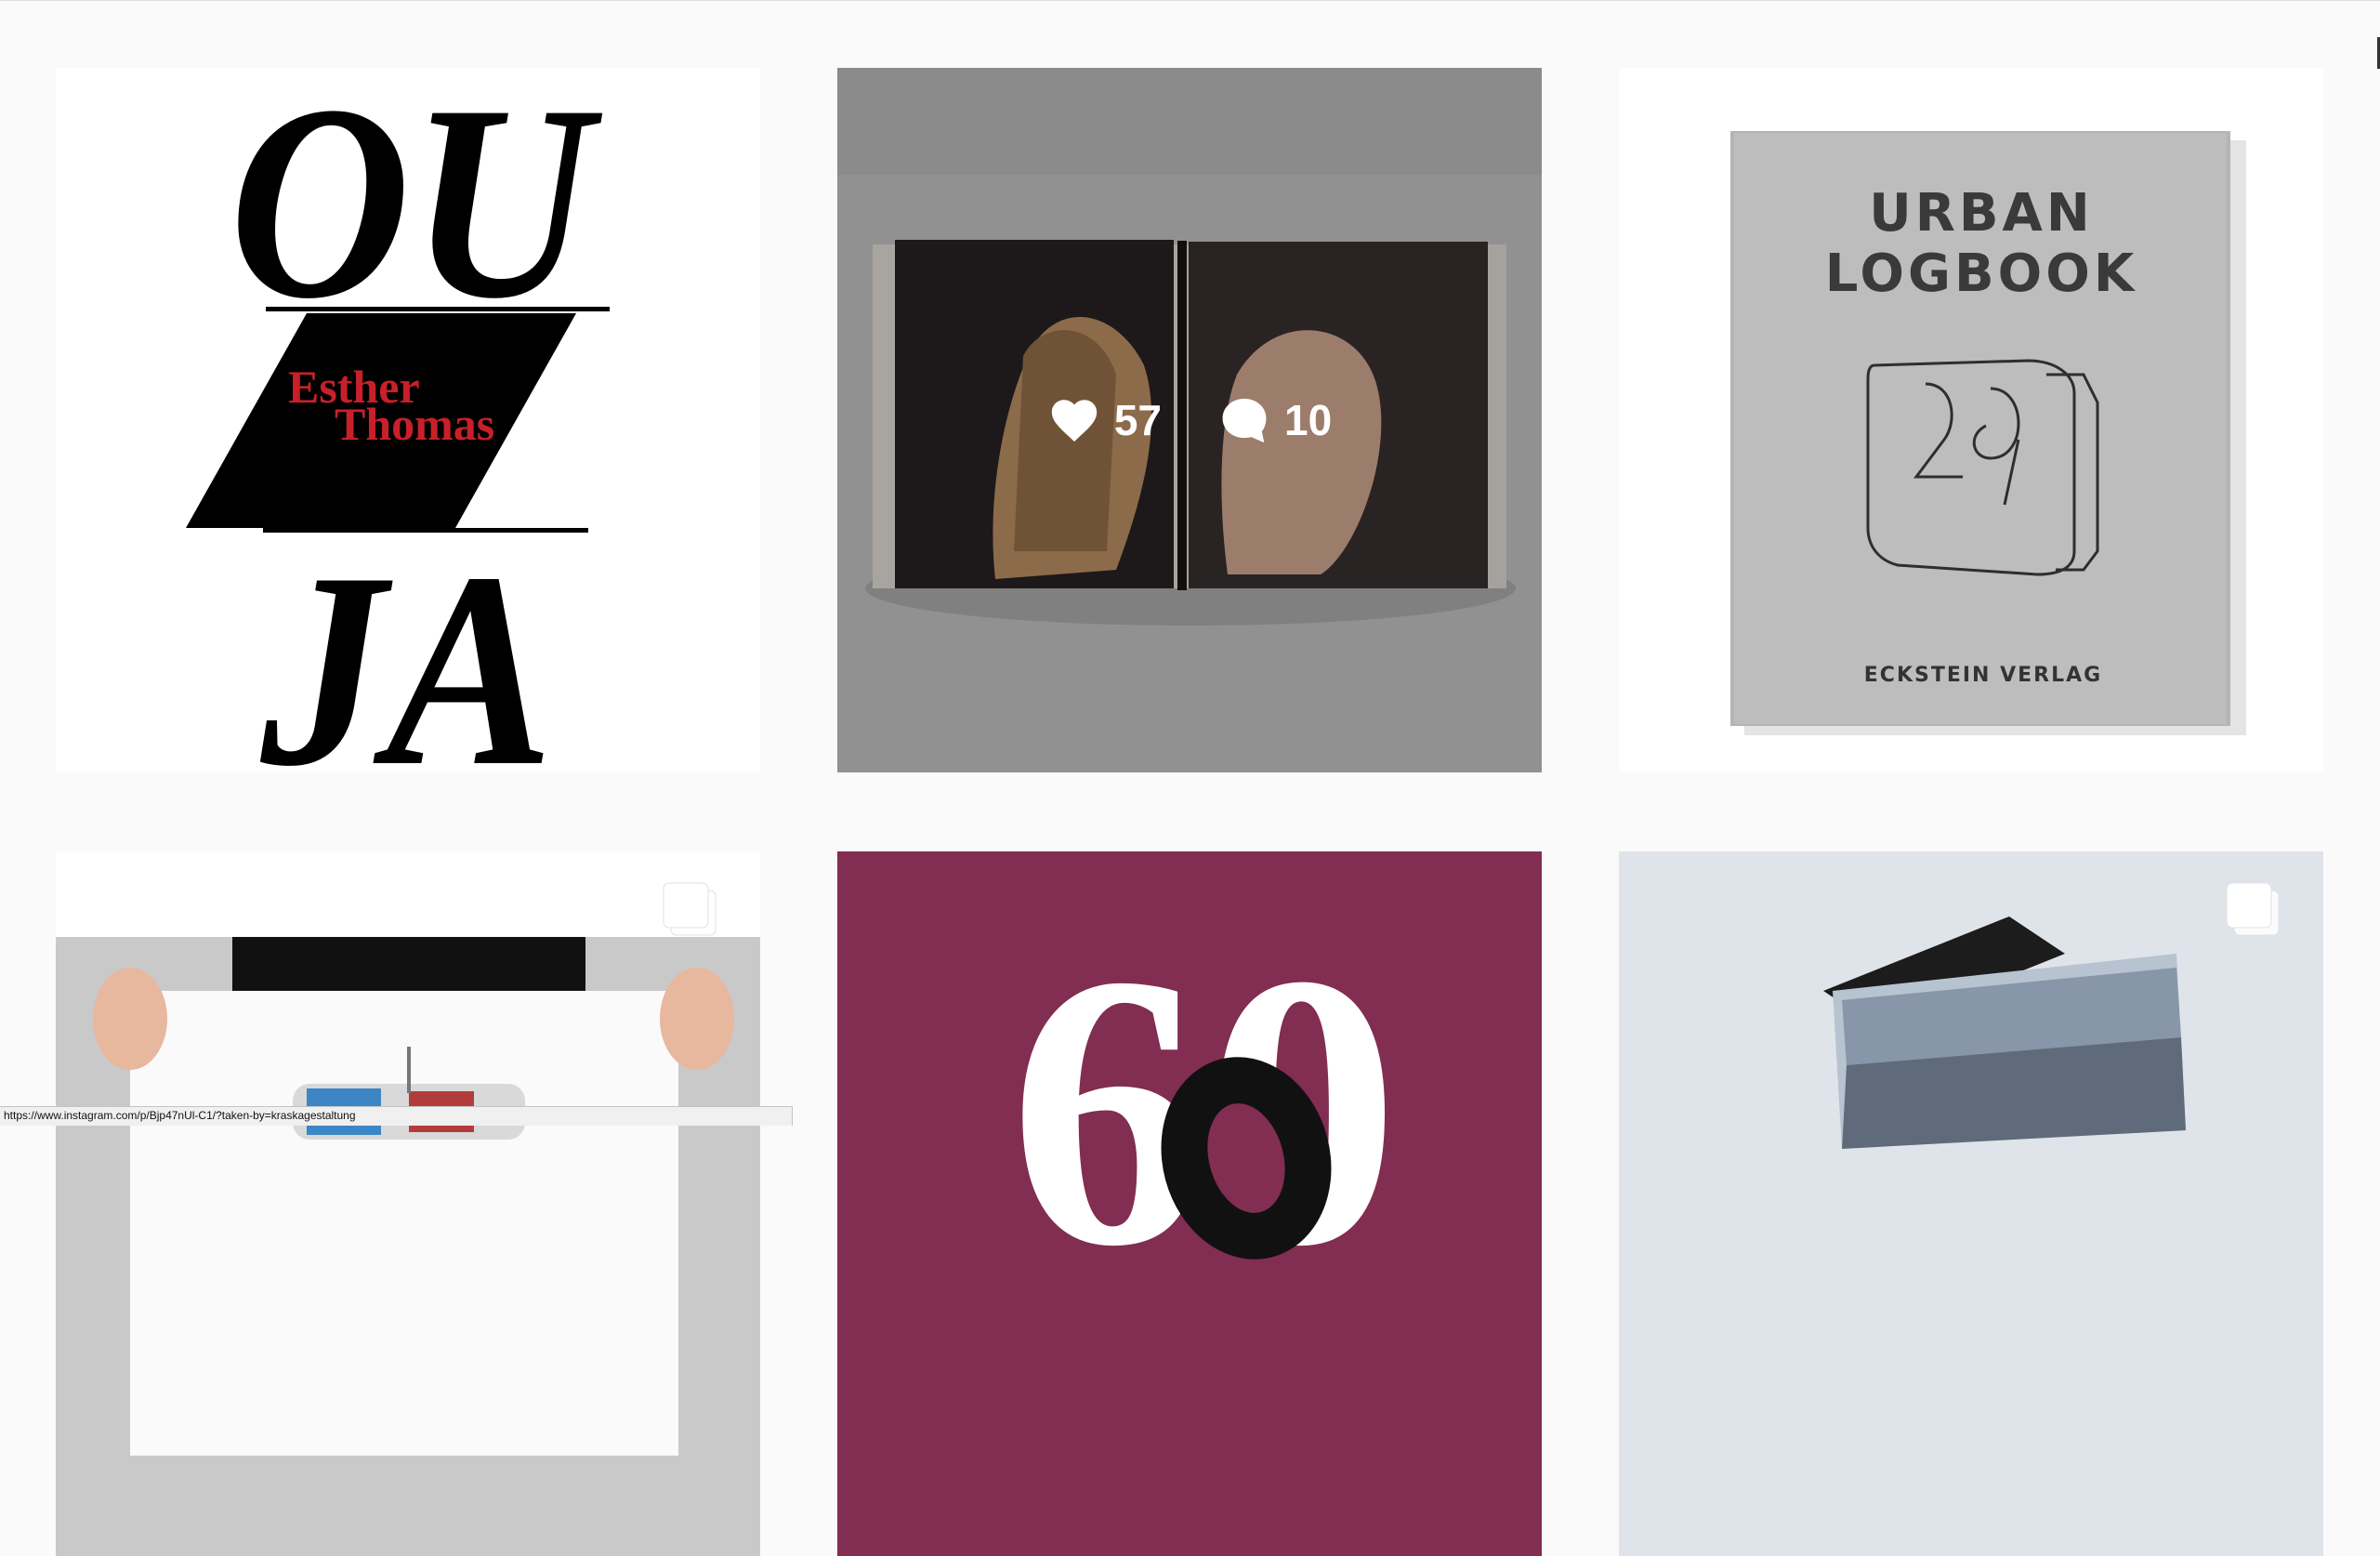 Image resolution: width=2380 pixels, height=1556 pixels. I want to click on poster-word-bottom: JA, so click(404, 643).